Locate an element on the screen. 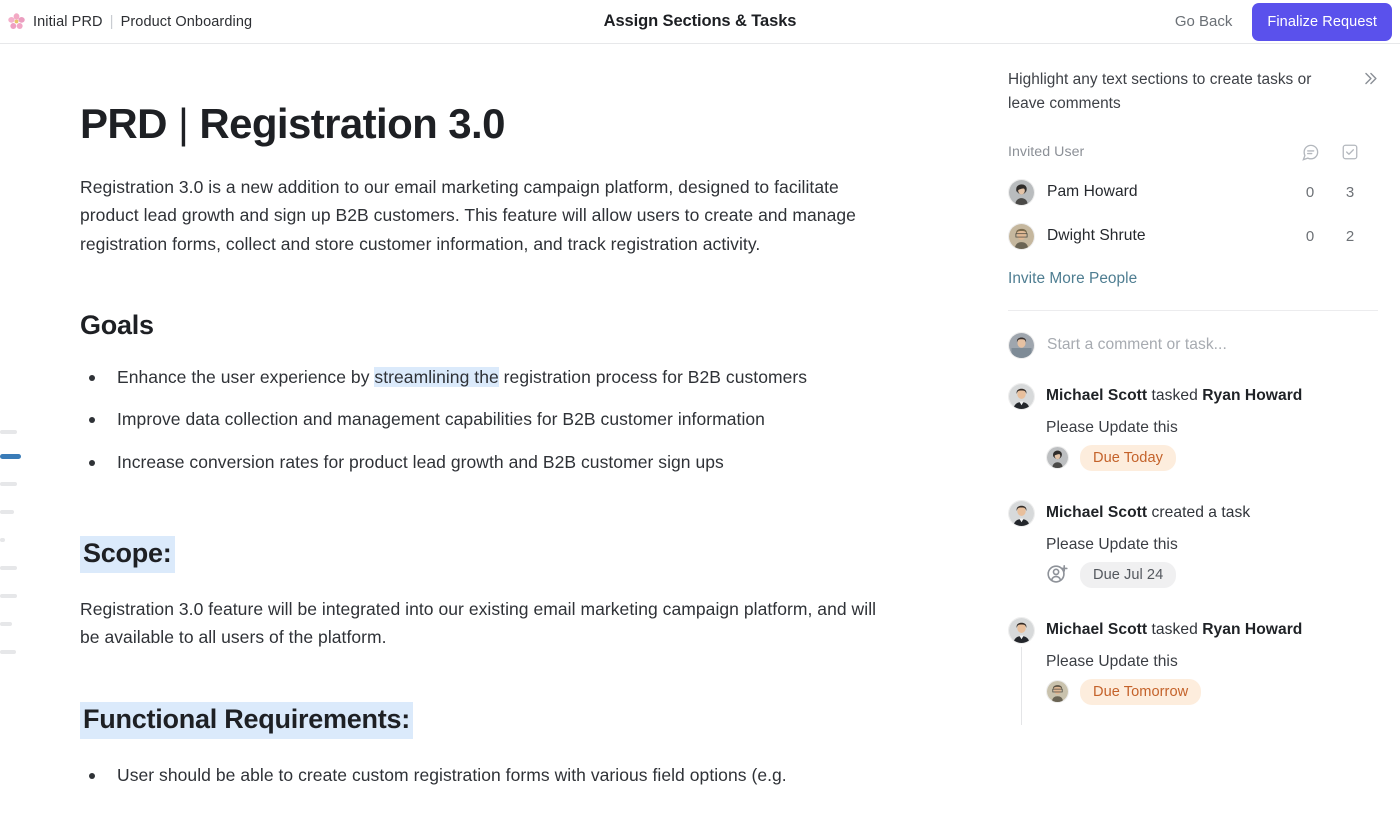 This screenshot has height=836, width=1400. feed-verb: created a task is located at coordinates (1199, 513).